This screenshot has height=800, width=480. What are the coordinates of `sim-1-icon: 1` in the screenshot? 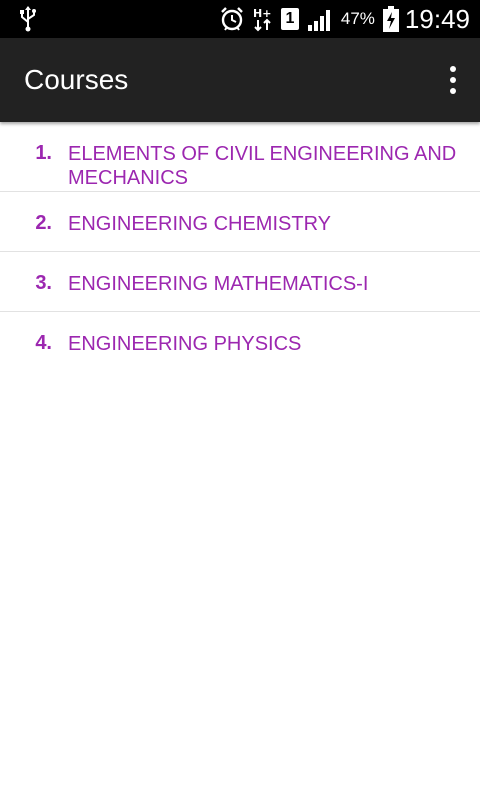 It's located at (289, 19).